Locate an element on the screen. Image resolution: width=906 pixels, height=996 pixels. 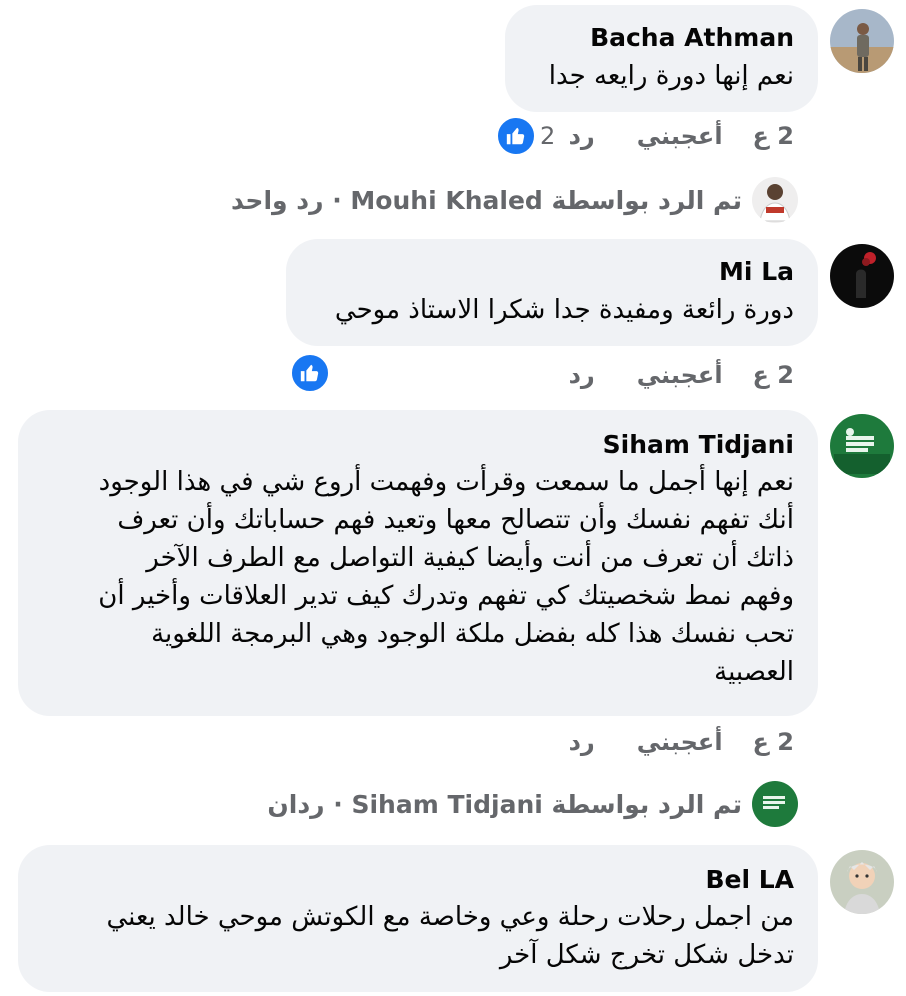
comment-author: Siham Tidjani is located at coordinates (418, 445).